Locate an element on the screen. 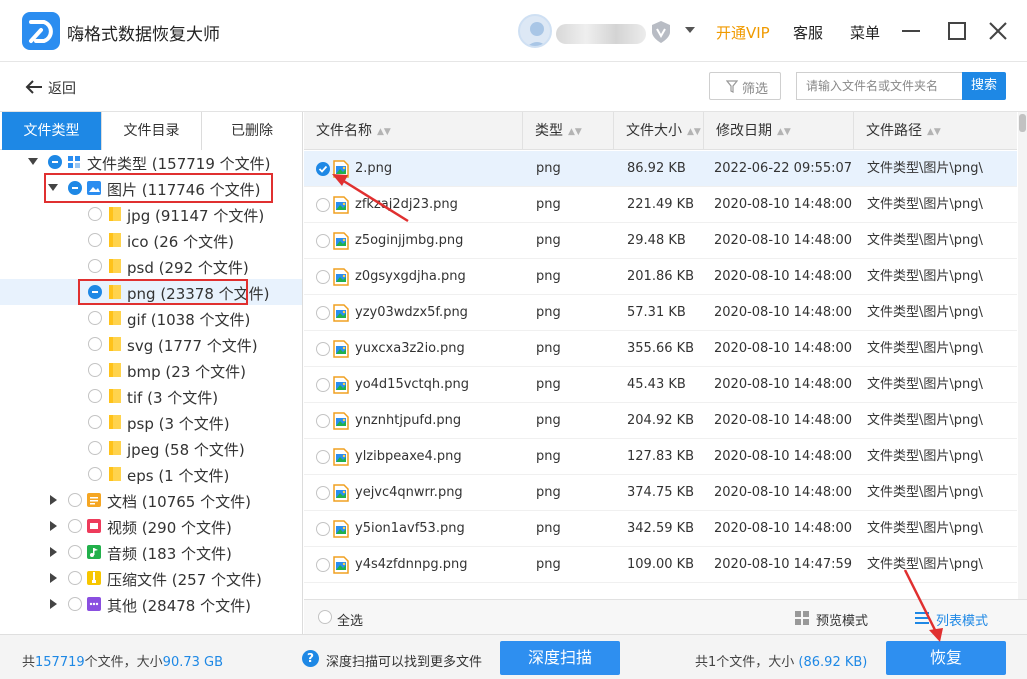 The height and width of the screenshot is (679, 1027). expand-arrow-icon is located at coordinates (33, 162).